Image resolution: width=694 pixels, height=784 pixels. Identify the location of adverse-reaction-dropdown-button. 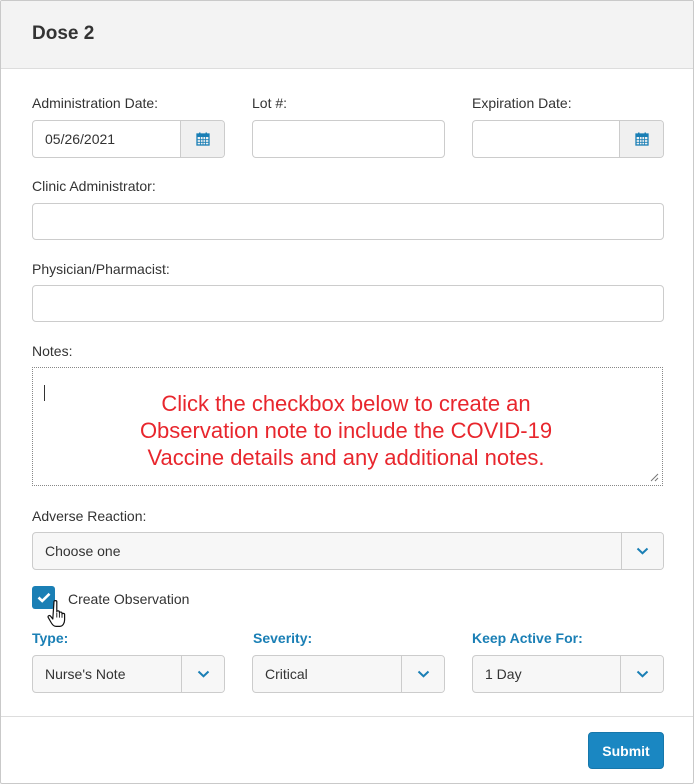
(642, 551).